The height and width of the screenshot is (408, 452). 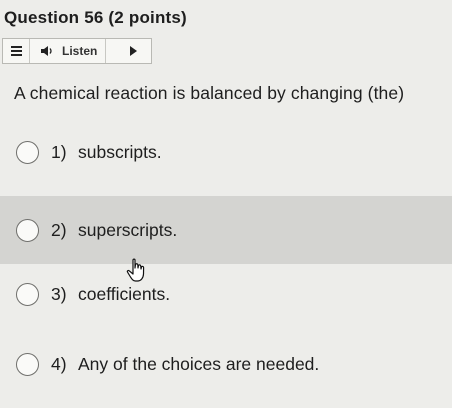 I want to click on option-text: subscripts., so click(x=120, y=151).